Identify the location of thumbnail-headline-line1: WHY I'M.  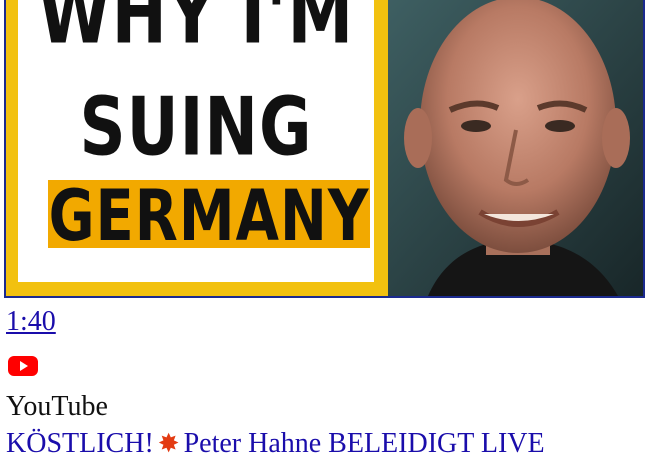
(196, 31).